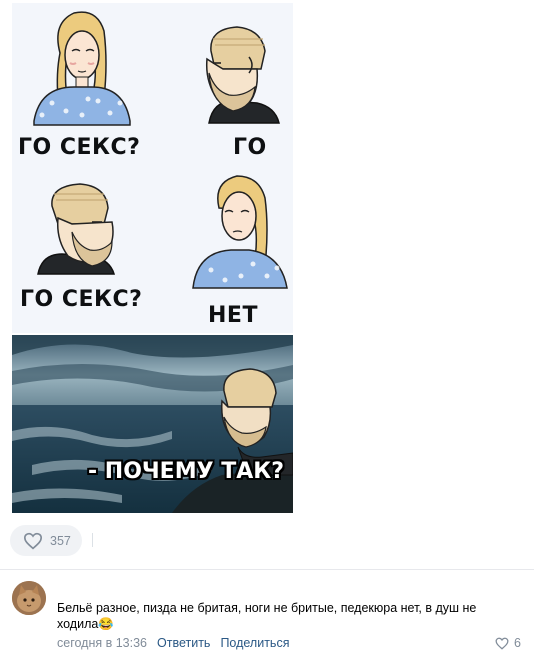 Image resolution: width=534 pixels, height=659 pixels. What do you see at coordinates (46, 540) in the screenshot?
I see `post-like-button: 357` at bounding box center [46, 540].